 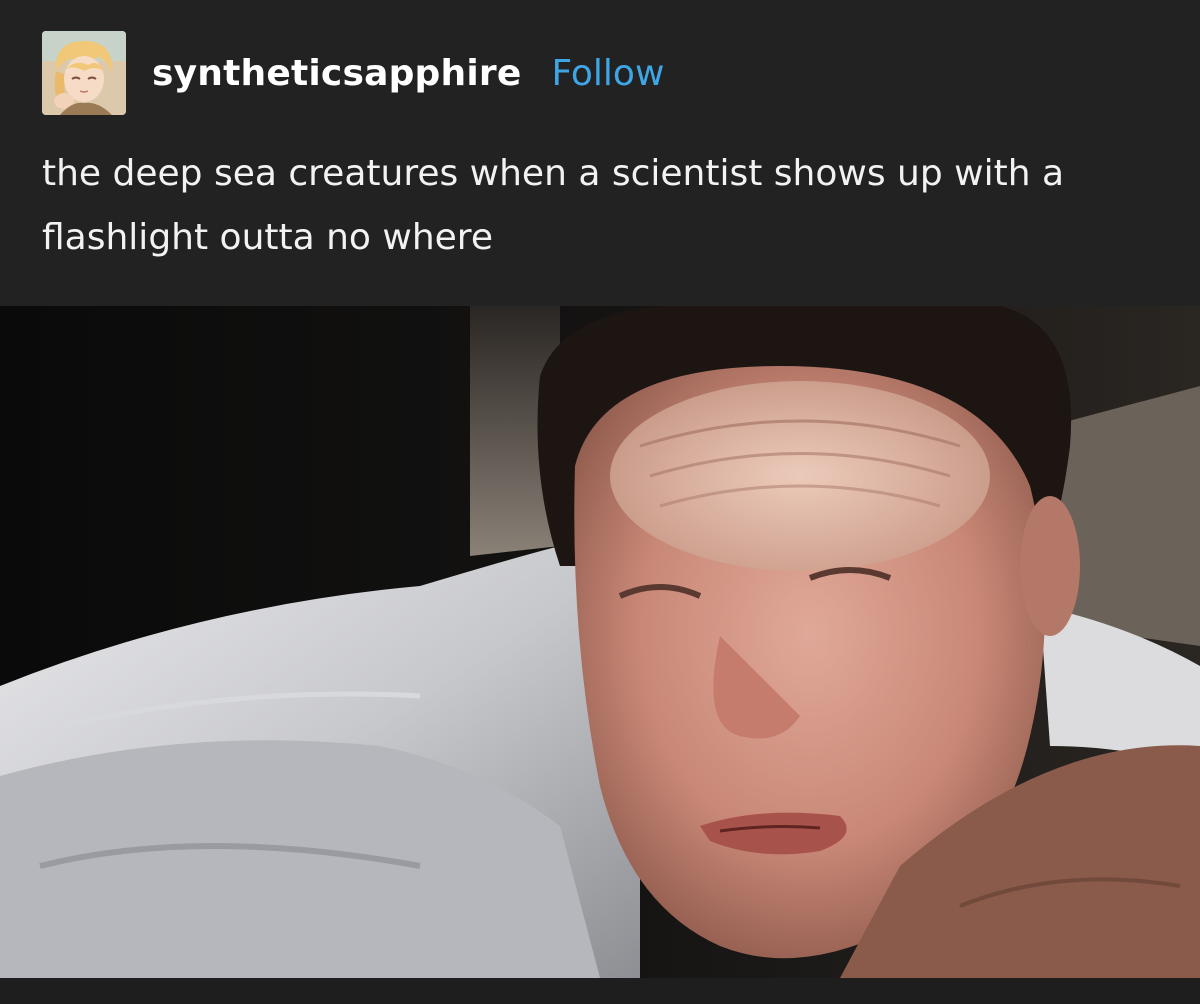 I want to click on avatar-image, so click(x=84, y=73).